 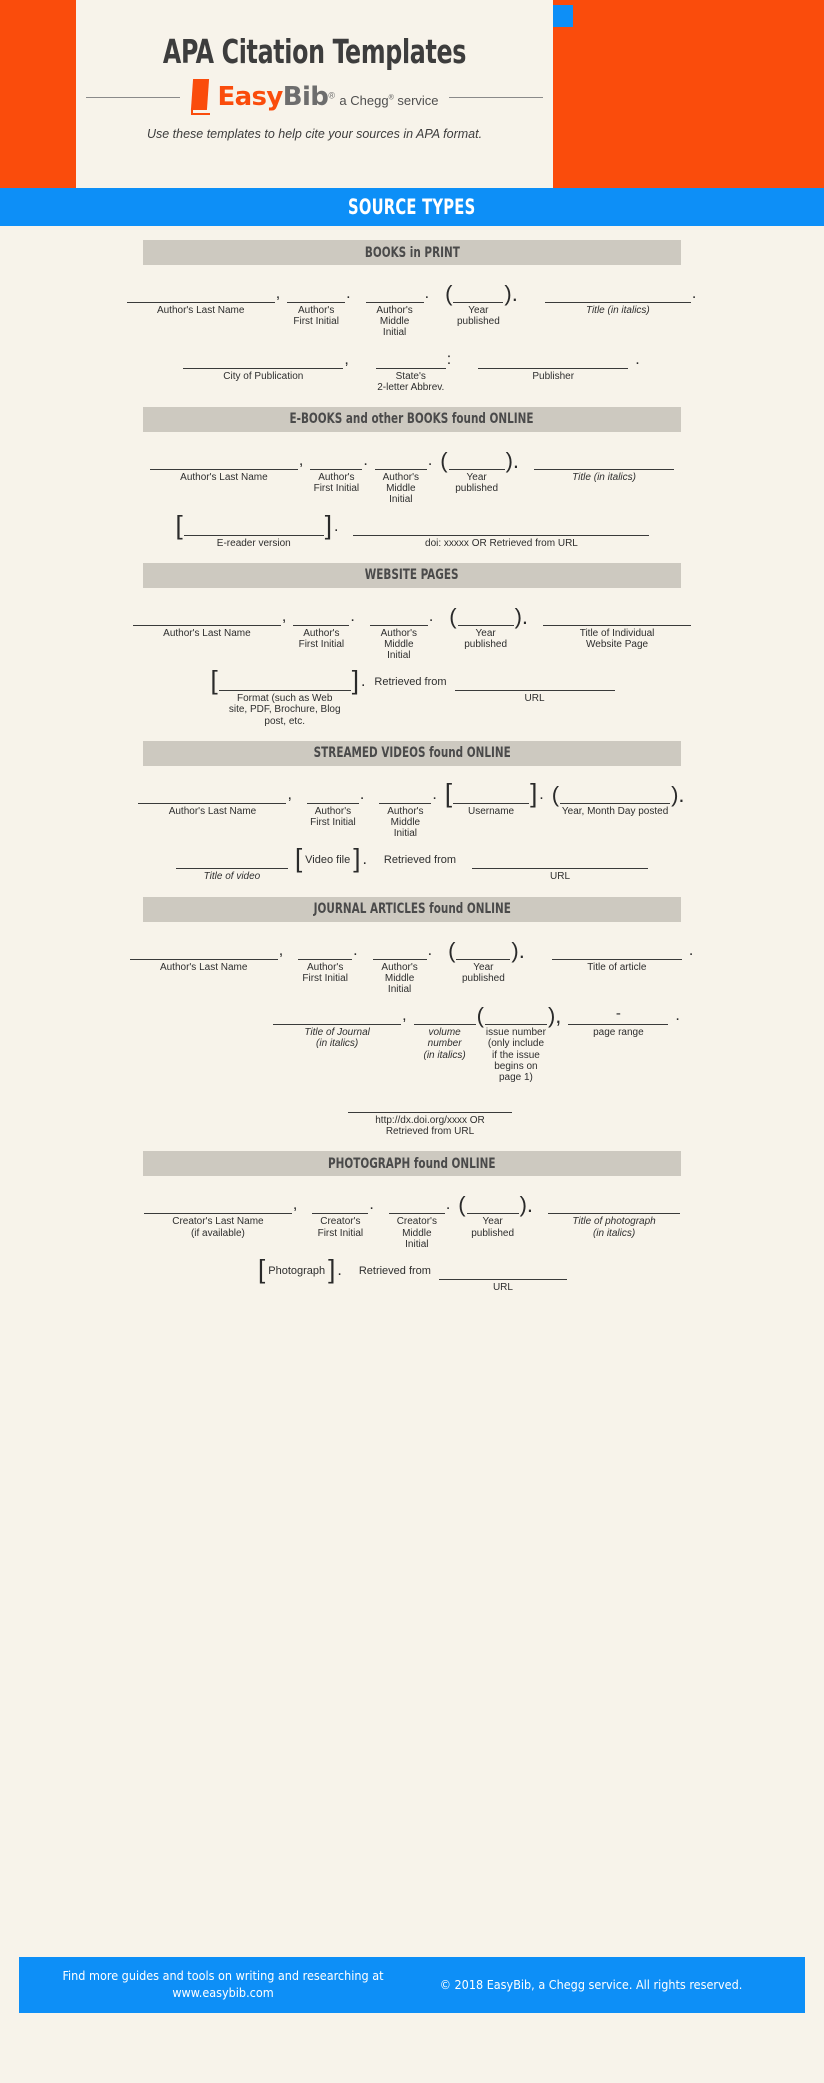 What do you see at coordinates (617, 629) in the screenshot?
I see `field-slot: Title of Individual Website Page` at bounding box center [617, 629].